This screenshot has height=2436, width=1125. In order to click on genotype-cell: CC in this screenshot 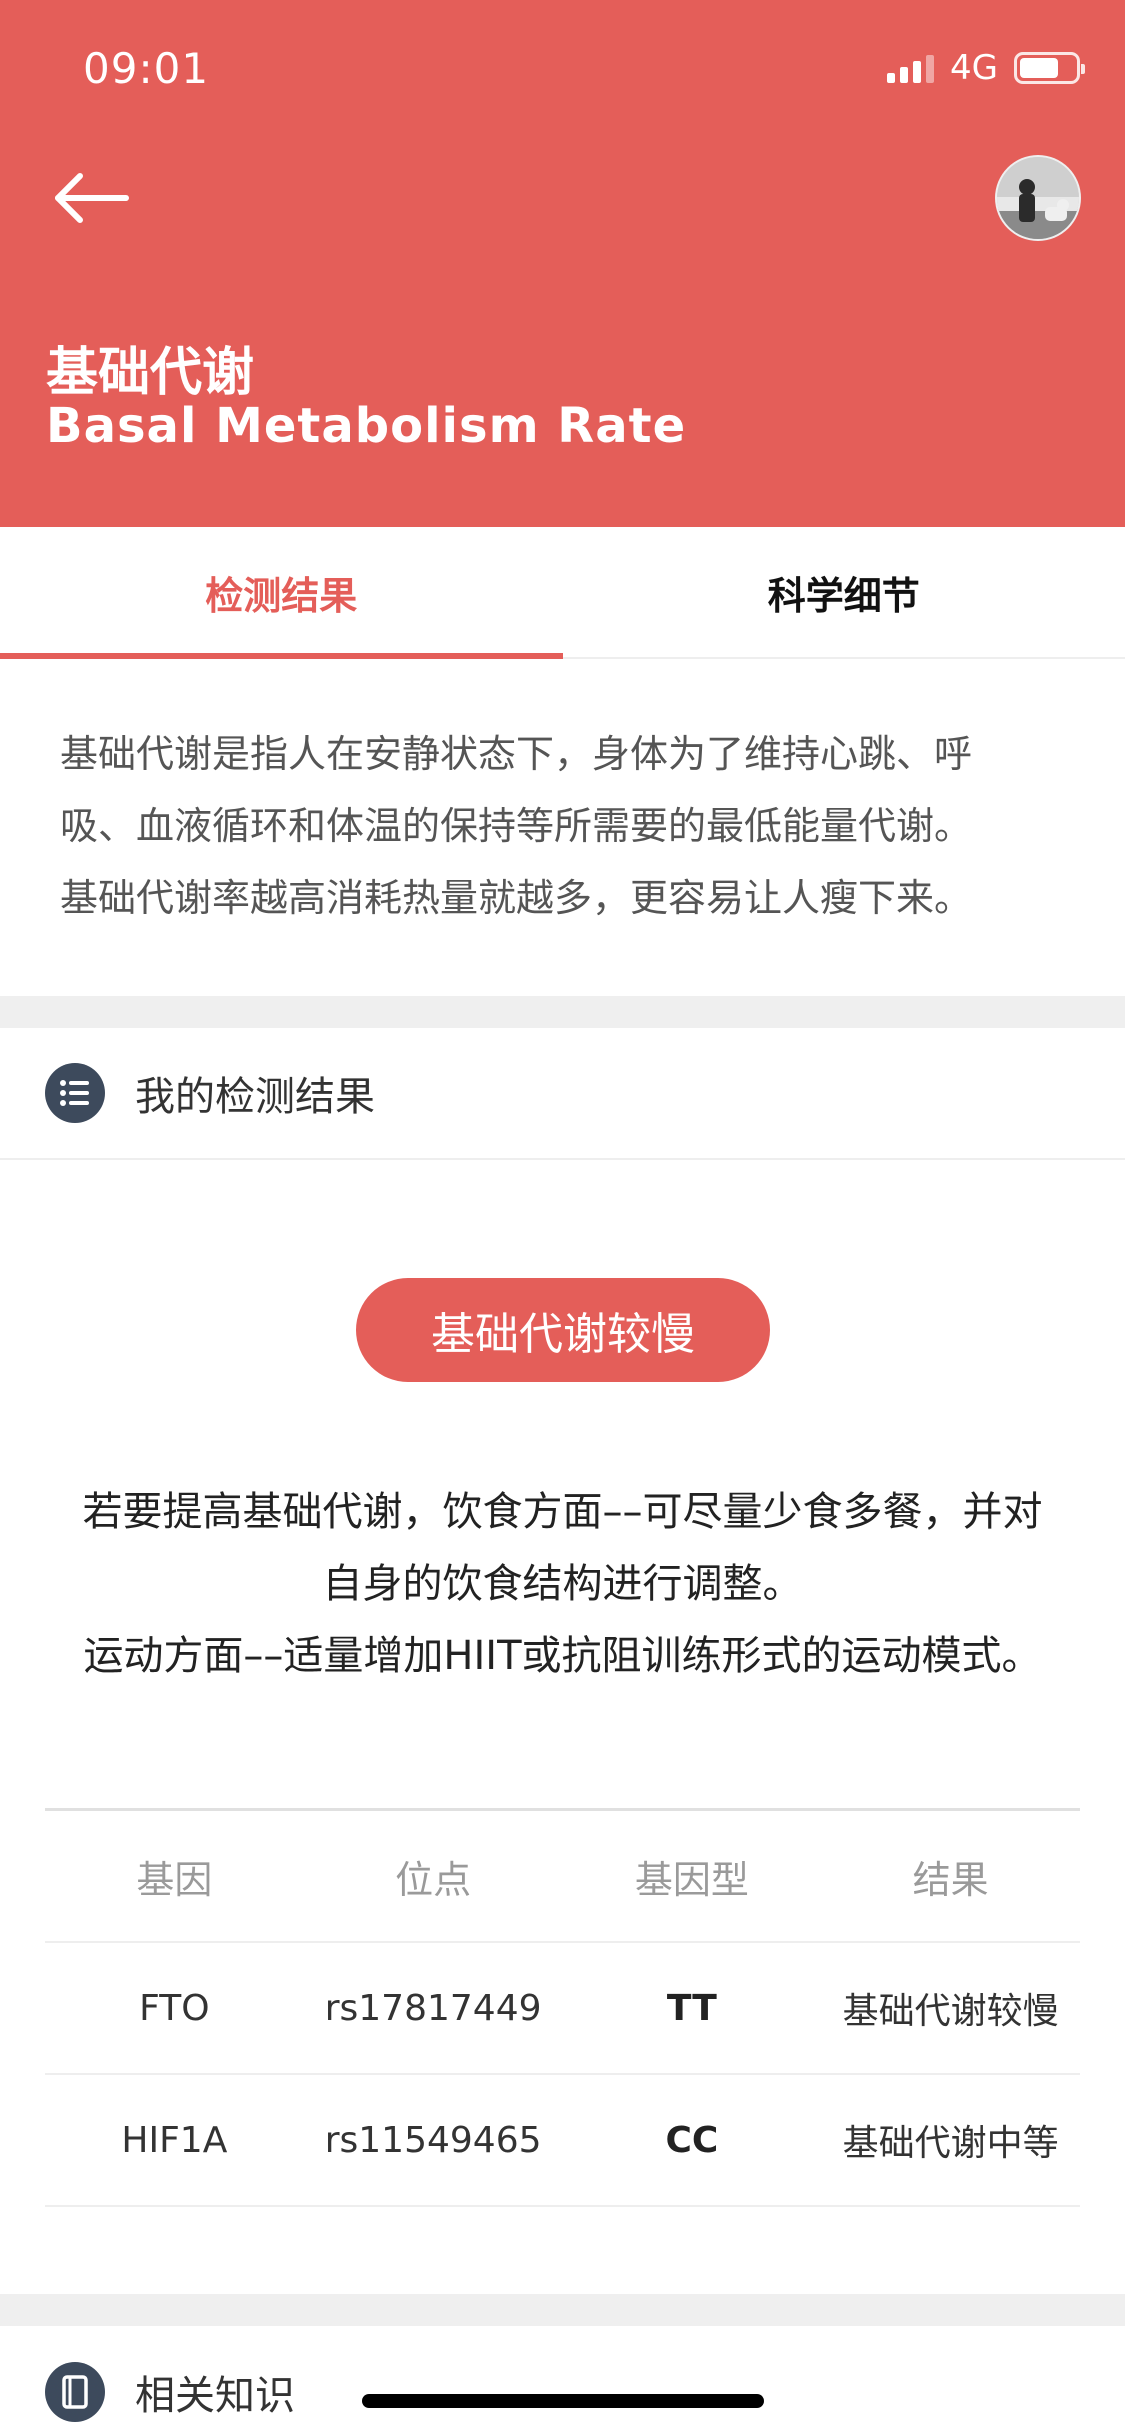, I will do `click(692, 2140)`.